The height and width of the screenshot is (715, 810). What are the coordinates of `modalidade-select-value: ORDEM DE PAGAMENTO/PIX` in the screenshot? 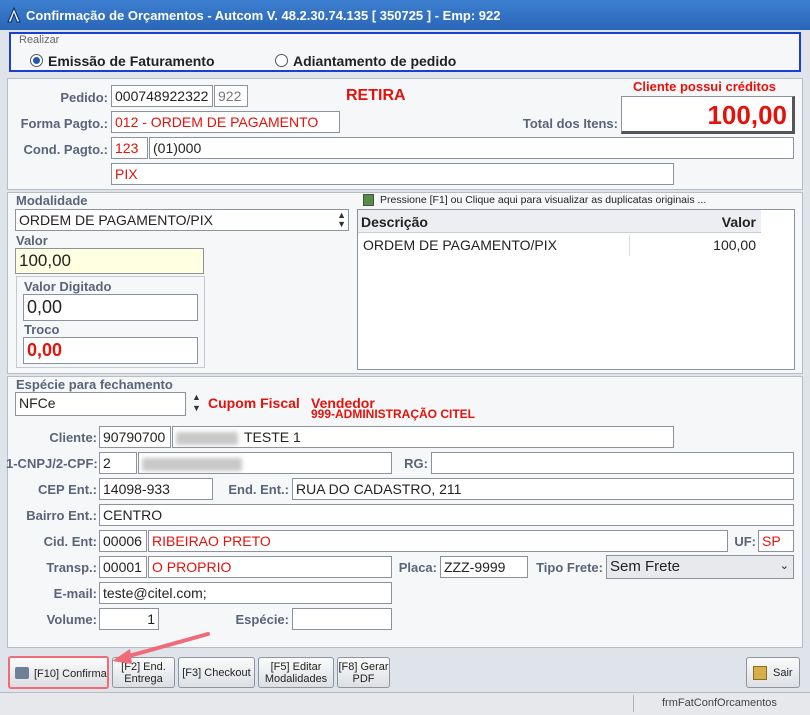 It's located at (116, 220).